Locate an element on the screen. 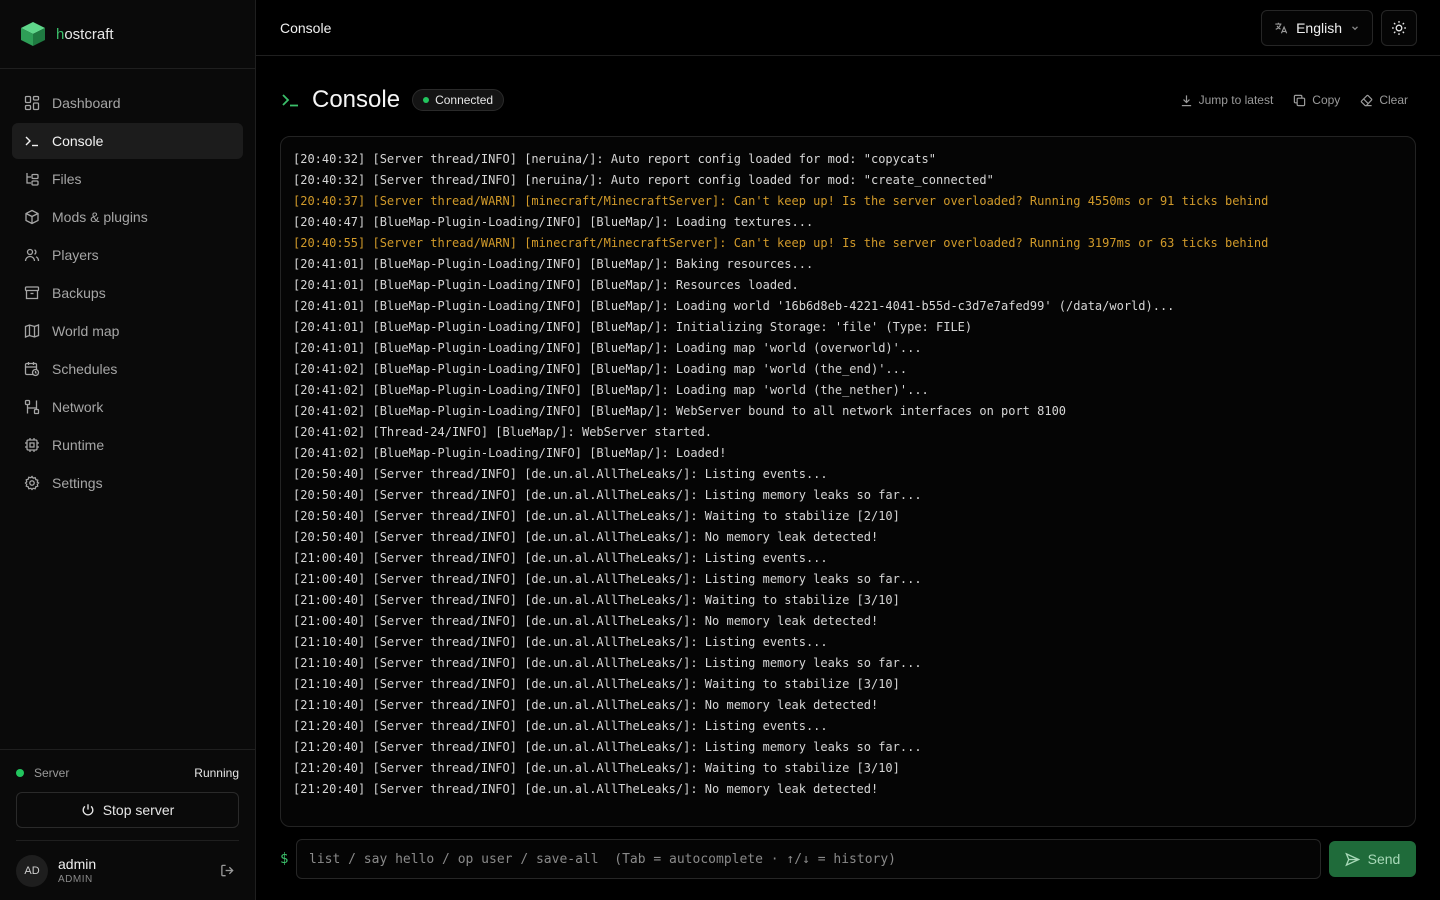 The height and width of the screenshot is (900, 1440). cpu-icon is located at coordinates (32, 445).